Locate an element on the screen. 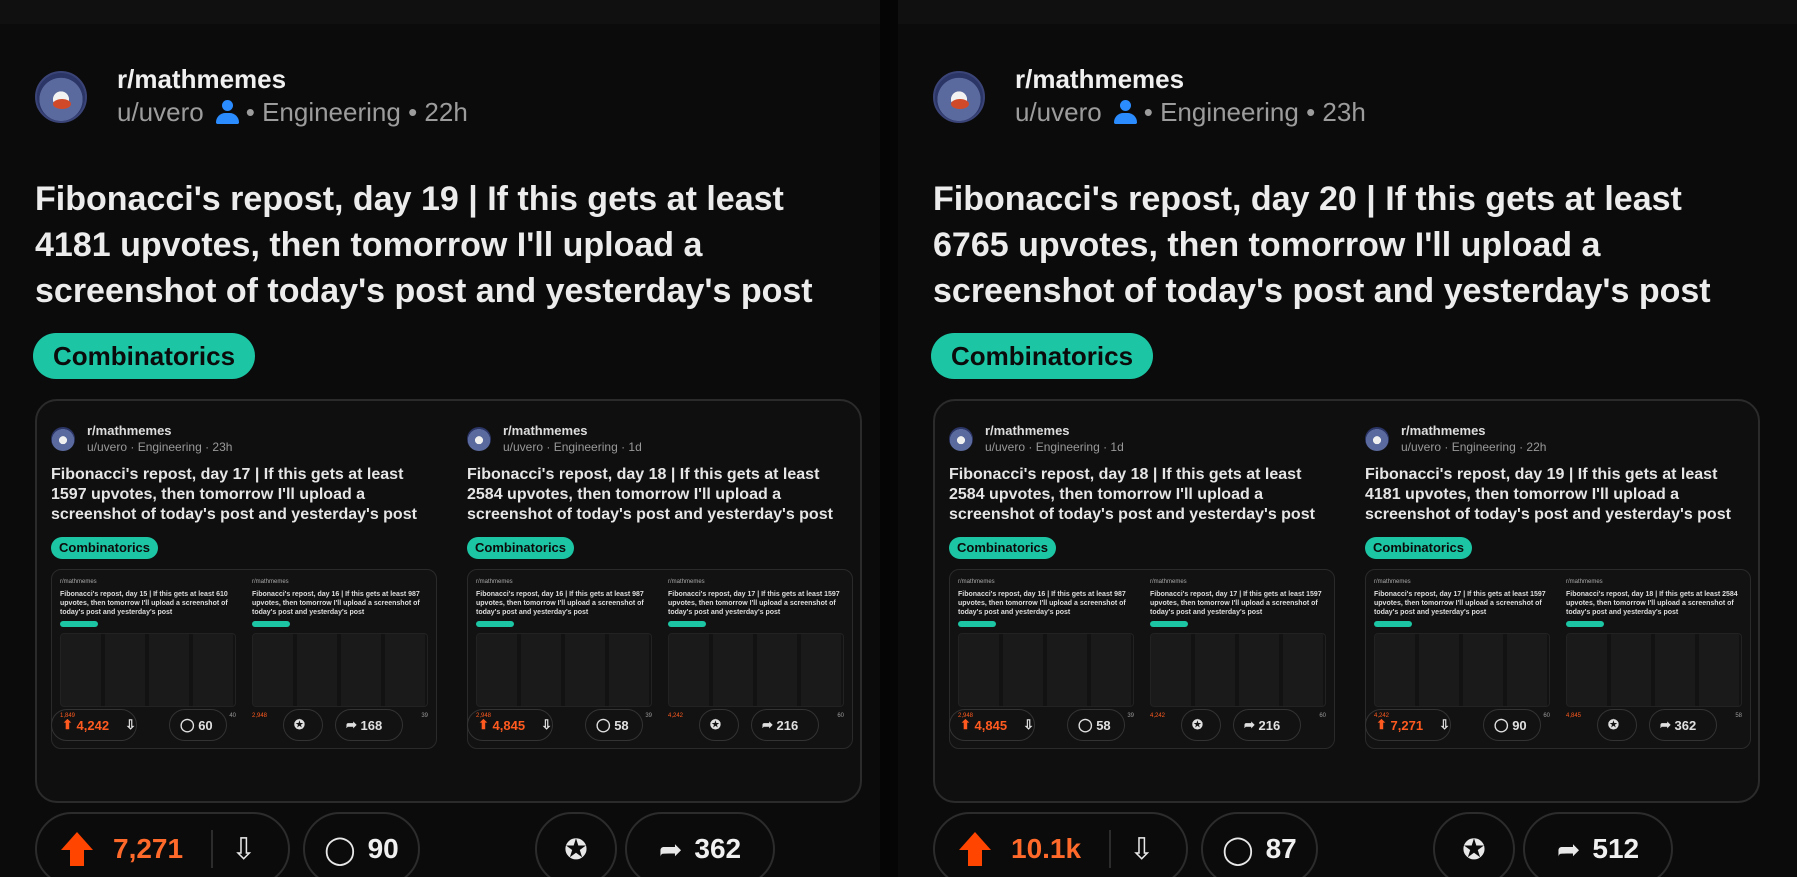 The width and height of the screenshot is (1797, 877). post-header: r/mathmemes u/uvero • Engineering • 23h is located at coordinates (1149, 97).